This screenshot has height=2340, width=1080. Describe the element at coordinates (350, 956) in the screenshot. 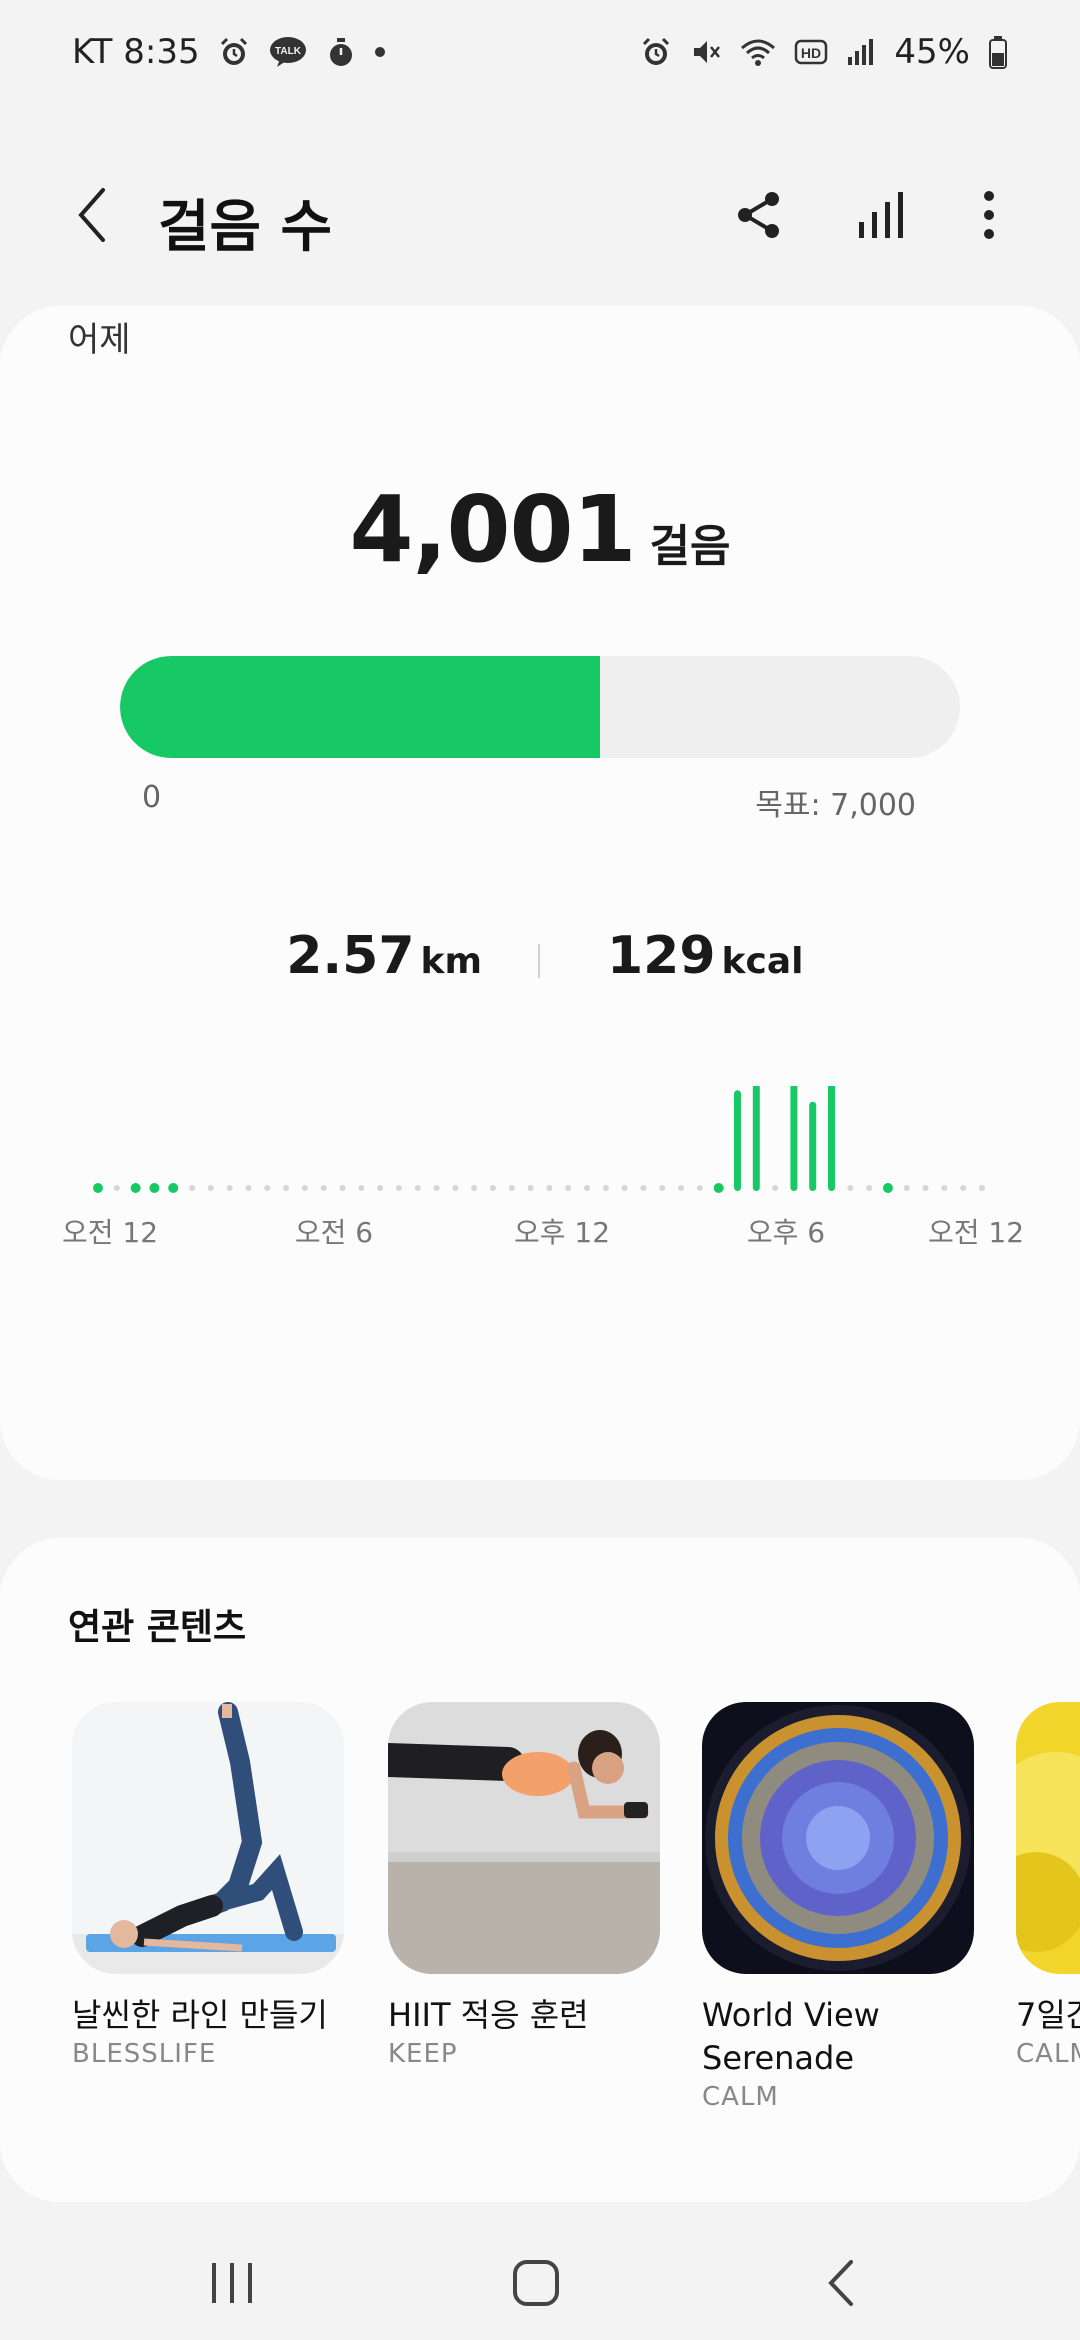

I see `distance-value: 2.57` at that location.